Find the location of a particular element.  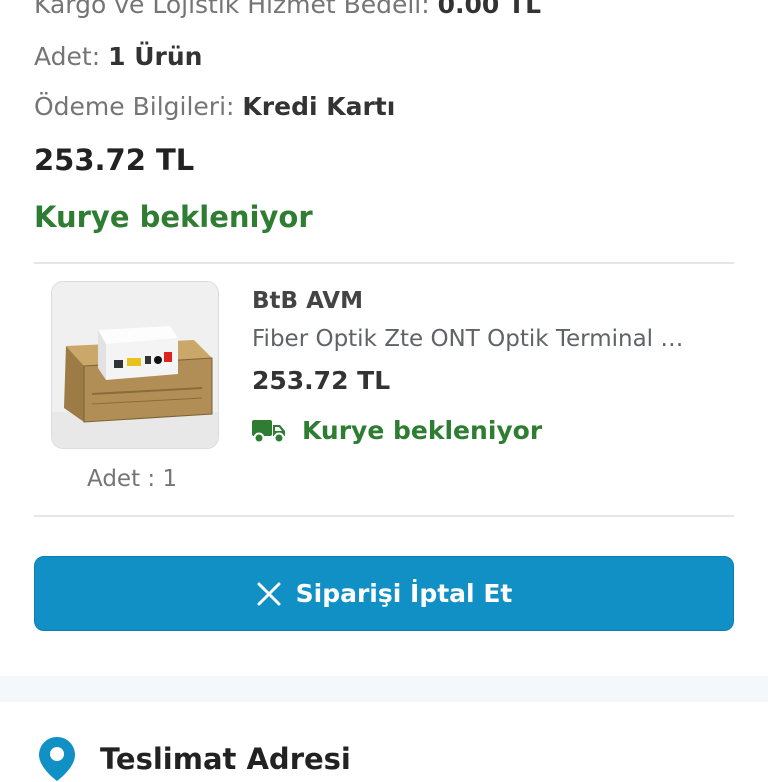

quantity-line: Adet: 1 Ürün is located at coordinates (118, 56).